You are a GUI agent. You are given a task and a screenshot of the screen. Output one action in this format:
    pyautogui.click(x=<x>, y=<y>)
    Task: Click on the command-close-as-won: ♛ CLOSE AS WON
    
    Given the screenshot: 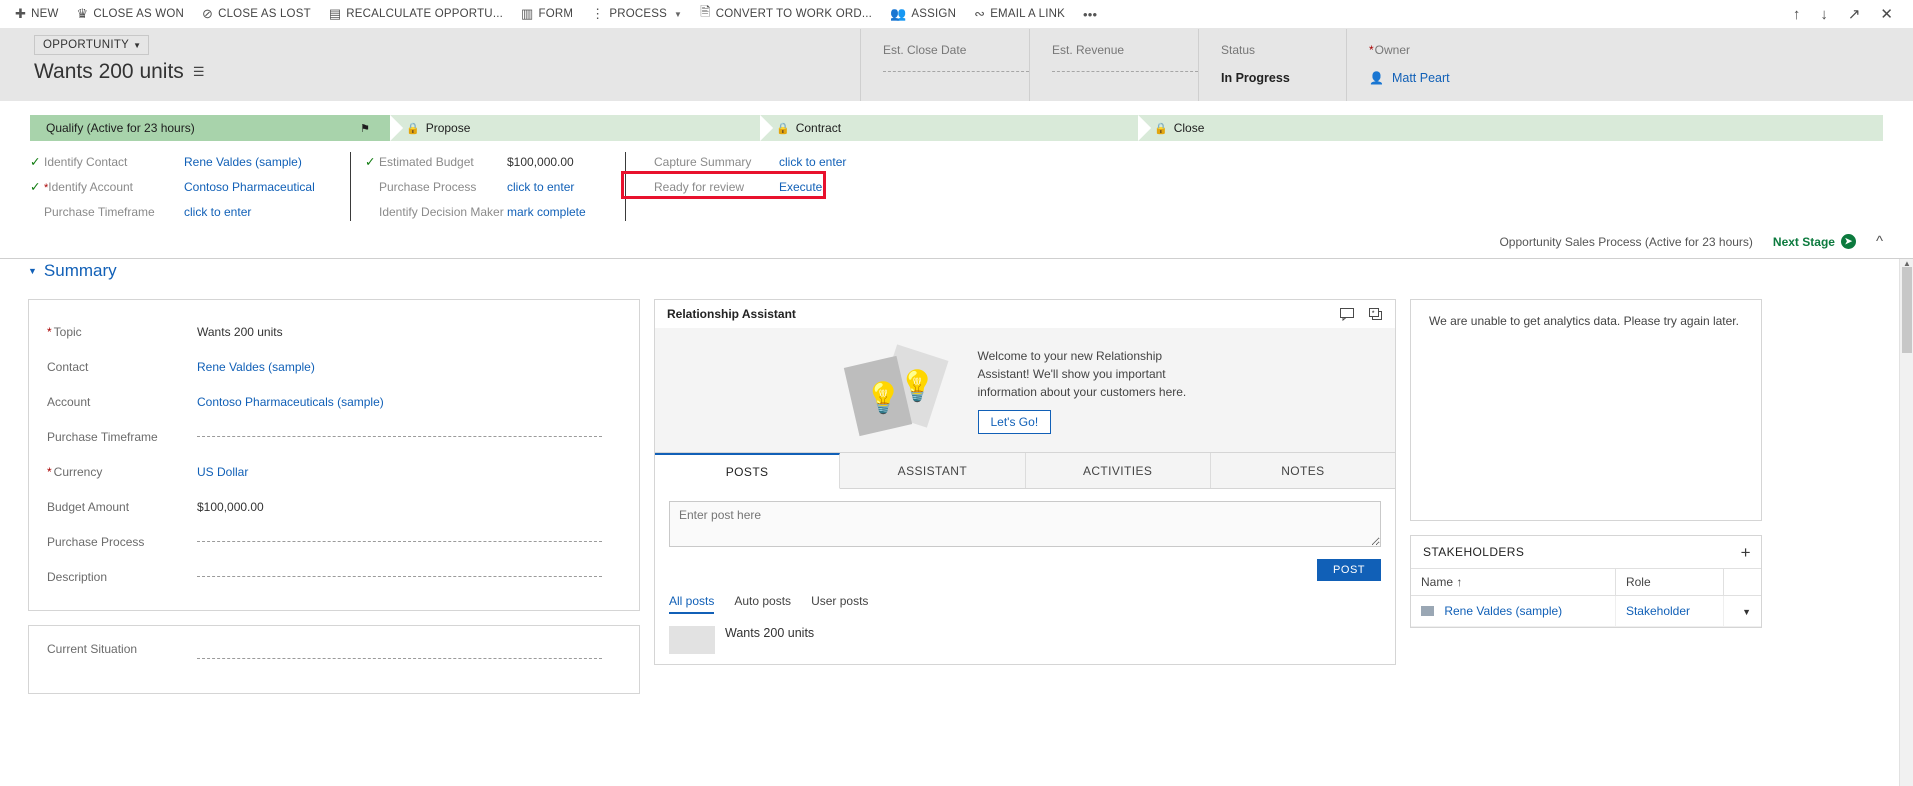 What is the action you would take?
    pyautogui.click(x=130, y=14)
    